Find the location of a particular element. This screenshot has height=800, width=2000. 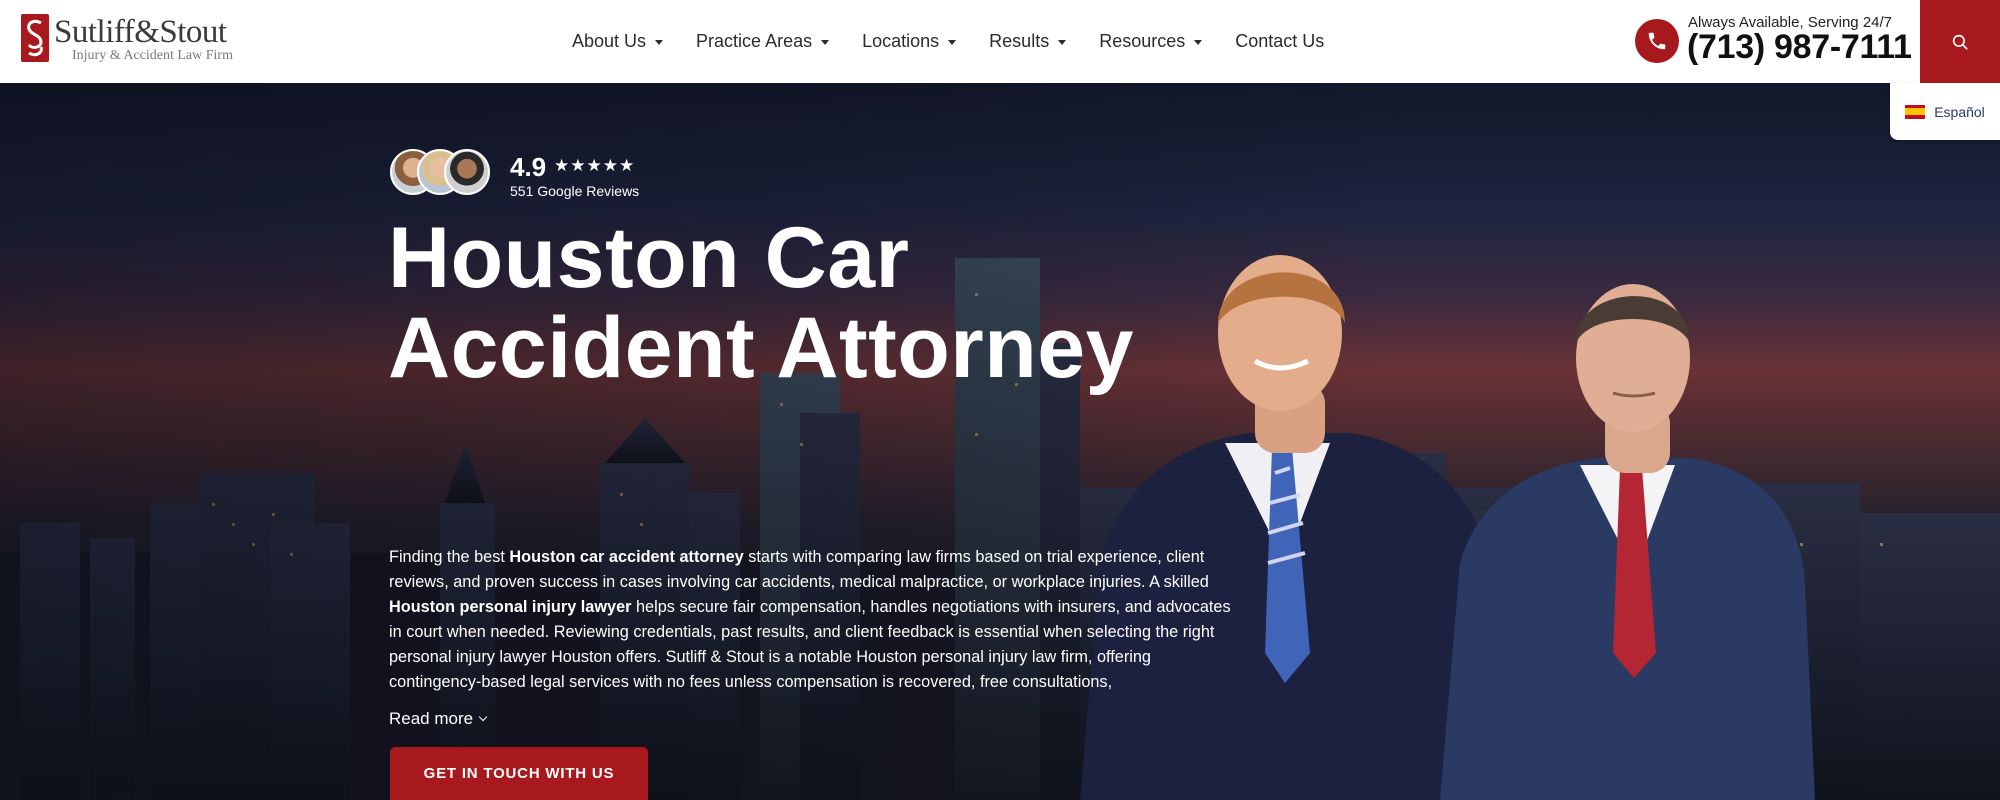

review-count: 551 Google Reviews is located at coordinates (575, 191).